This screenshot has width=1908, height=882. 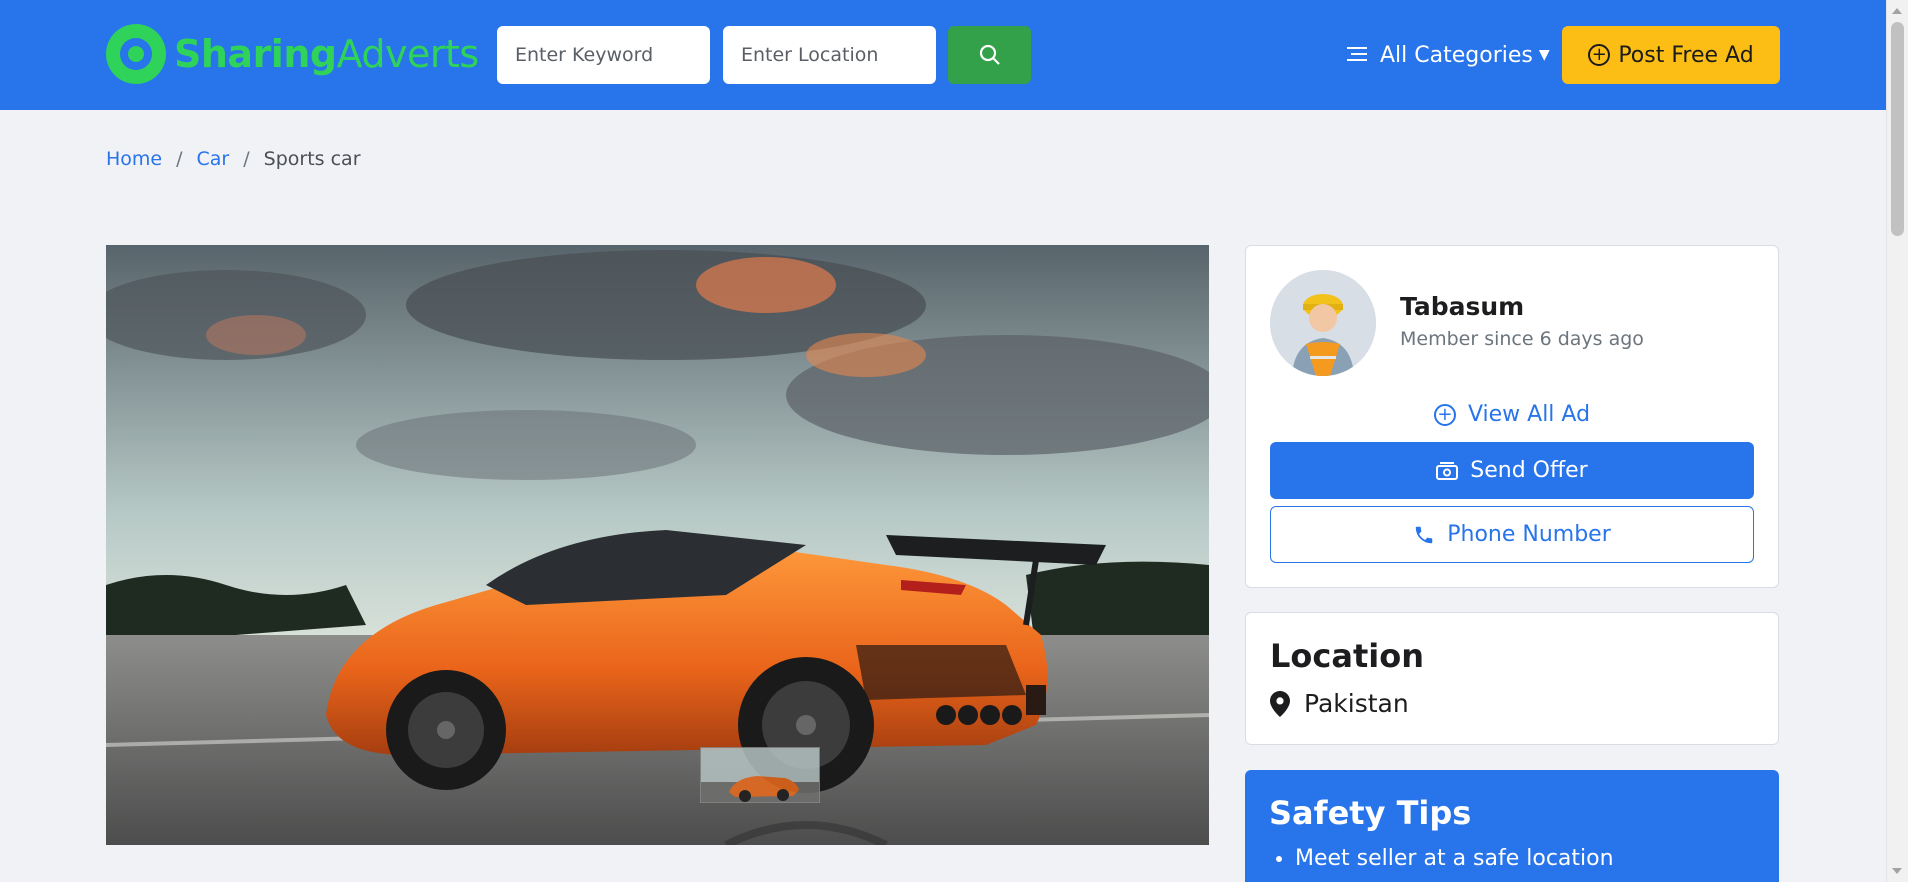 I want to click on thumbnail-illustration, so click(x=760, y=775).